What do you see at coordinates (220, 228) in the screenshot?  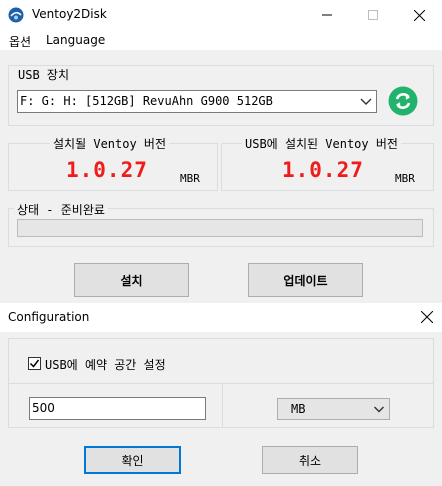 I see `progress-bar` at bounding box center [220, 228].